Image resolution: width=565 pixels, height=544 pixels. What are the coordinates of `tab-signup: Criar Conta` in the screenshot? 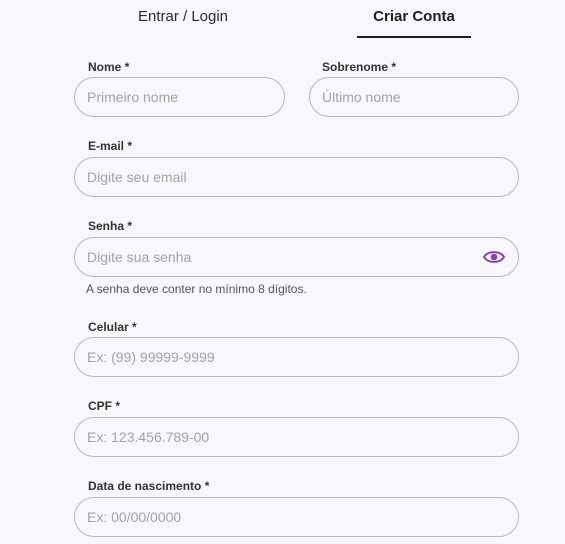 It's located at (414, 23).